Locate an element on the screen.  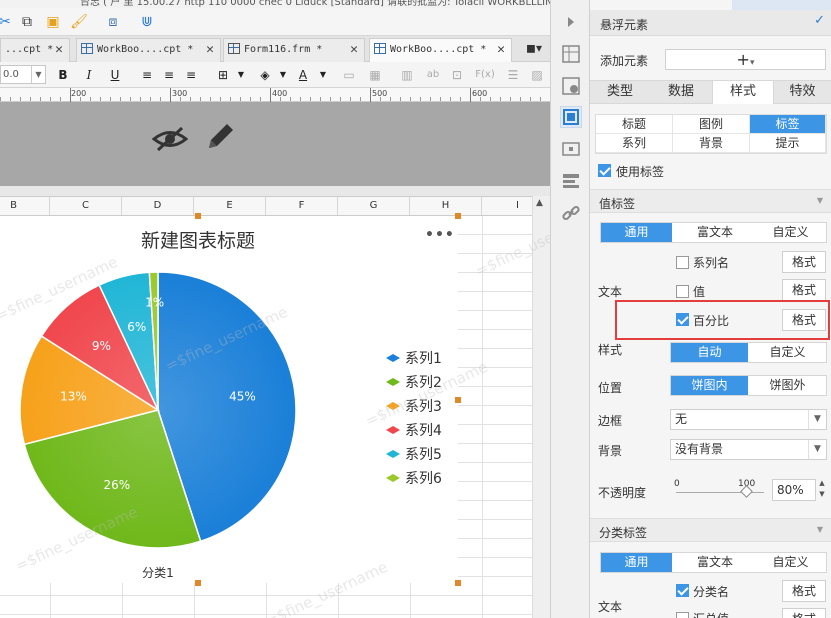
condition-attribute-icon is located at coordinates (571, 181).